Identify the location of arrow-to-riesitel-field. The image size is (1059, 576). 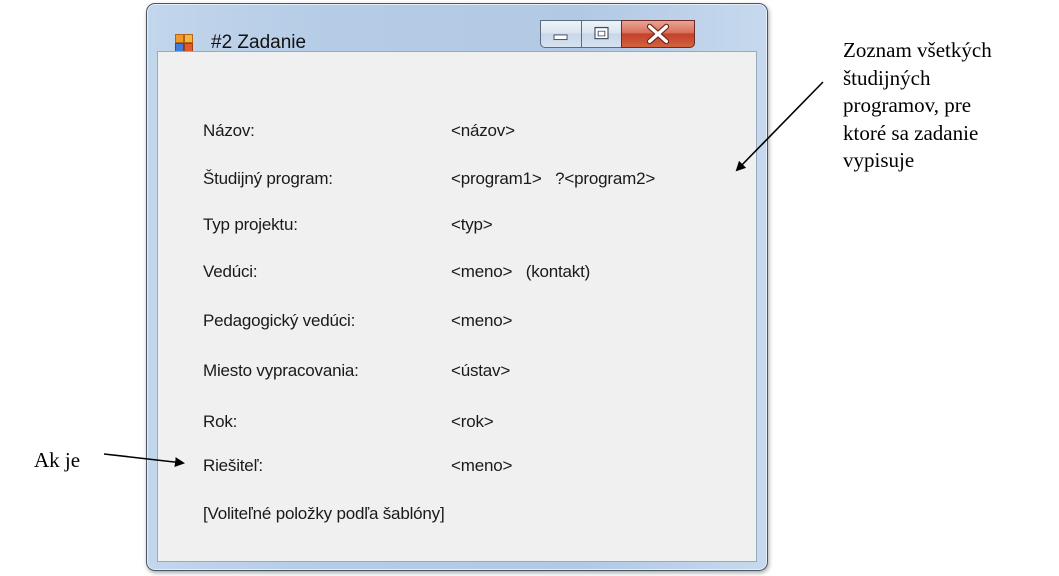
(144, 460).